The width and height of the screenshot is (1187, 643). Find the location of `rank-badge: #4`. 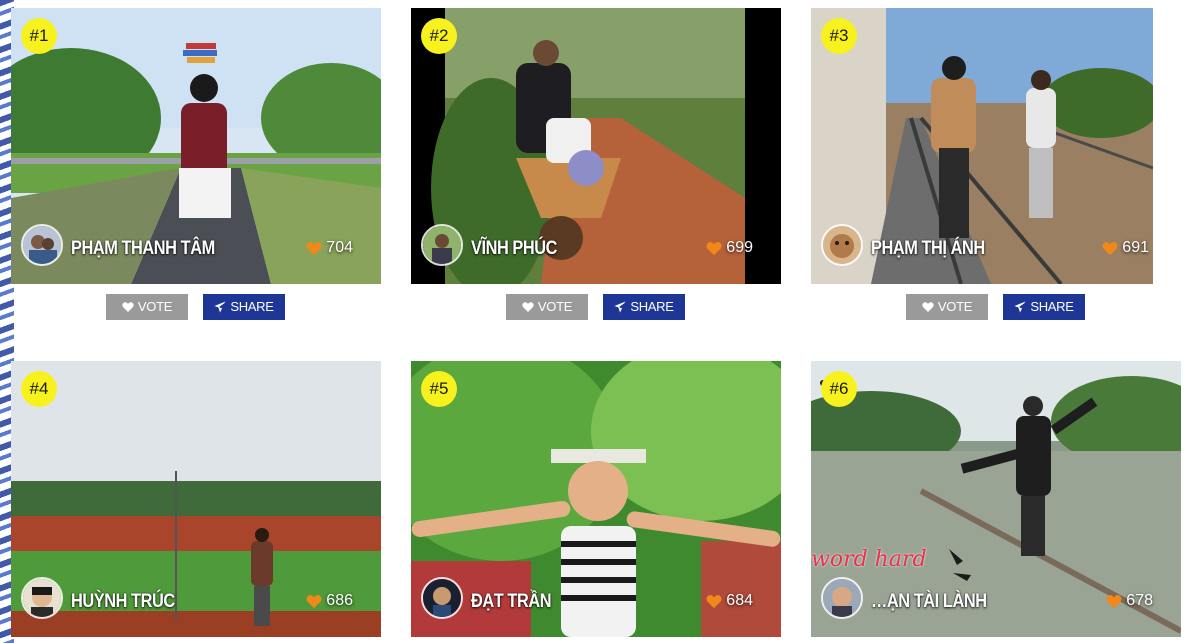

rank-badge: #4 is located at coordinates (39, 389).